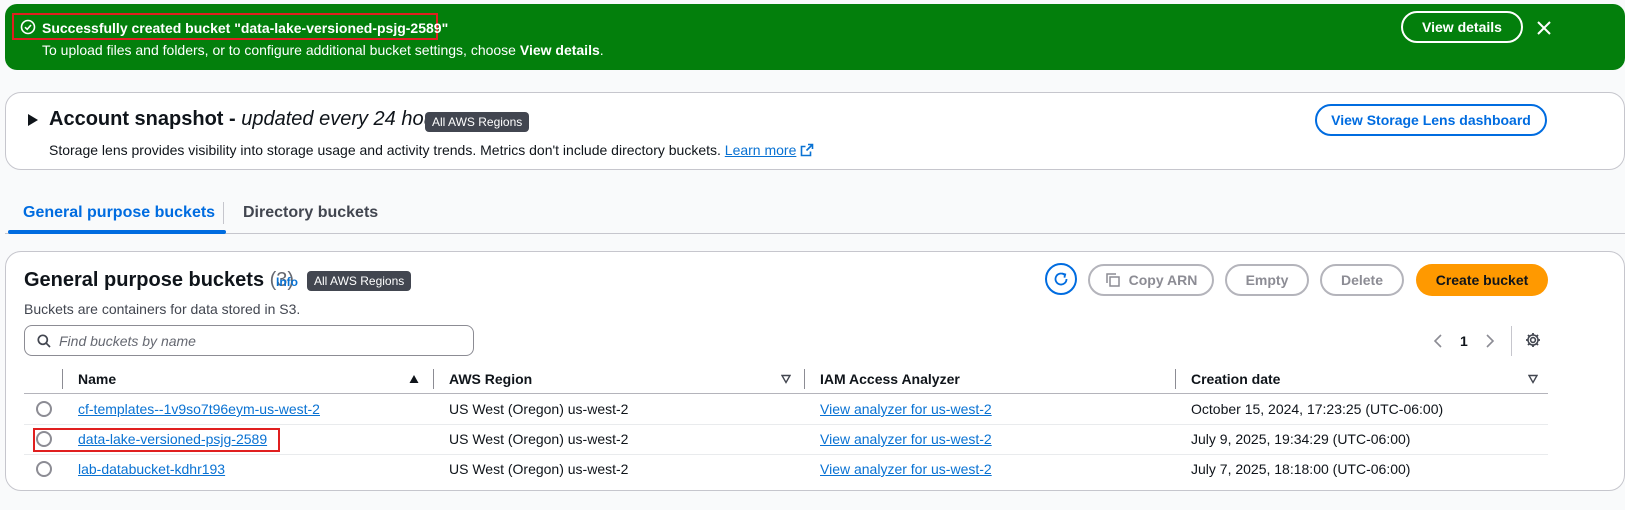 The image size is (1625, 510). I want to click on create-bucket-button: Create bucket, so click(1482, 280).